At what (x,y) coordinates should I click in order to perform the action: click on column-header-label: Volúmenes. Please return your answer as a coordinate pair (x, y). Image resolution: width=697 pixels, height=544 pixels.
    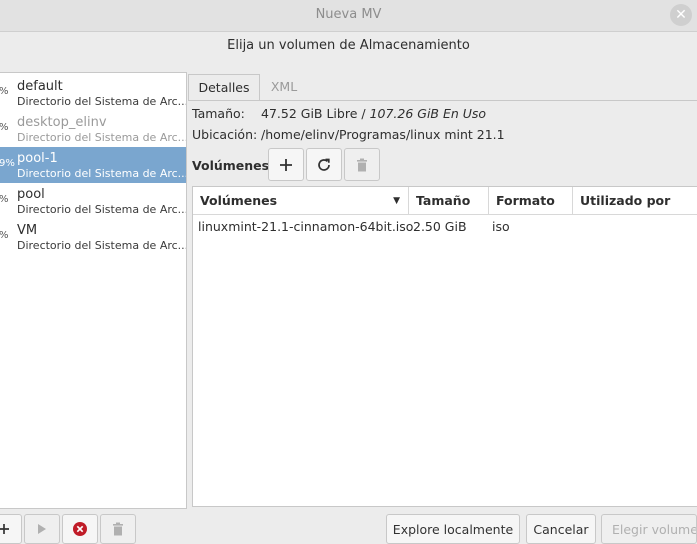
    Looking at the image, I should click on (239, 200).